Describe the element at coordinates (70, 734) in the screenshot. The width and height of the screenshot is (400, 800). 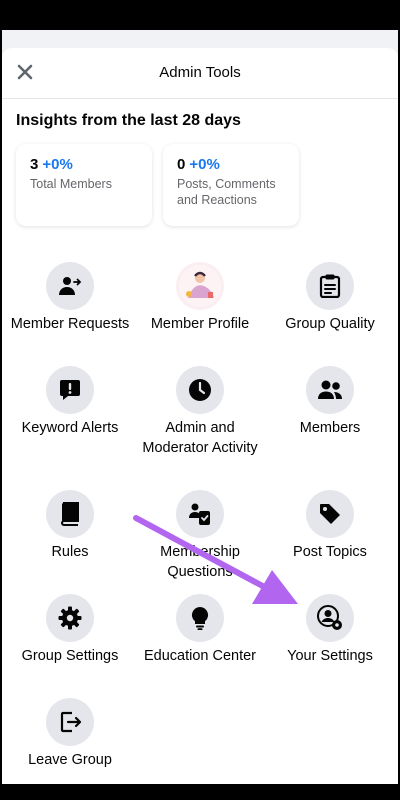
I see `tool-leave-group: Leave Group` at that location.